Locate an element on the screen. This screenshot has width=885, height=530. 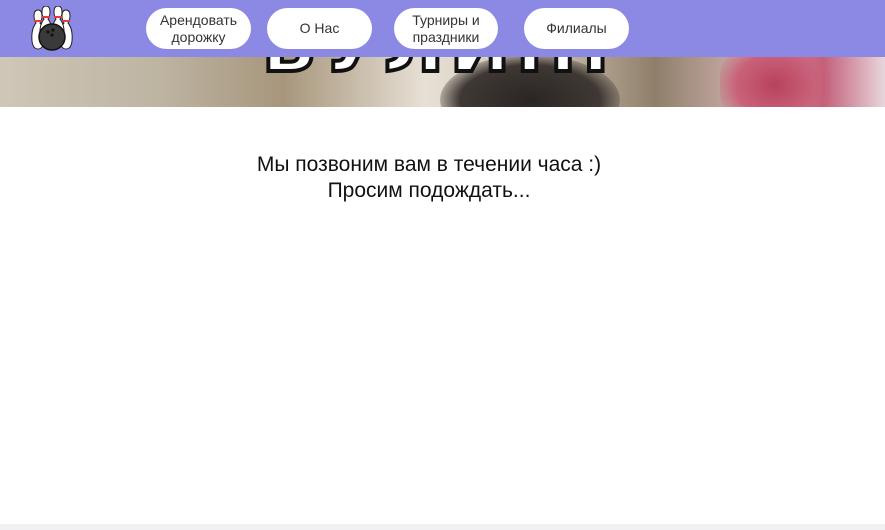
nav-tournaments-label-line2: праздники is located at coordinates (446, 36).